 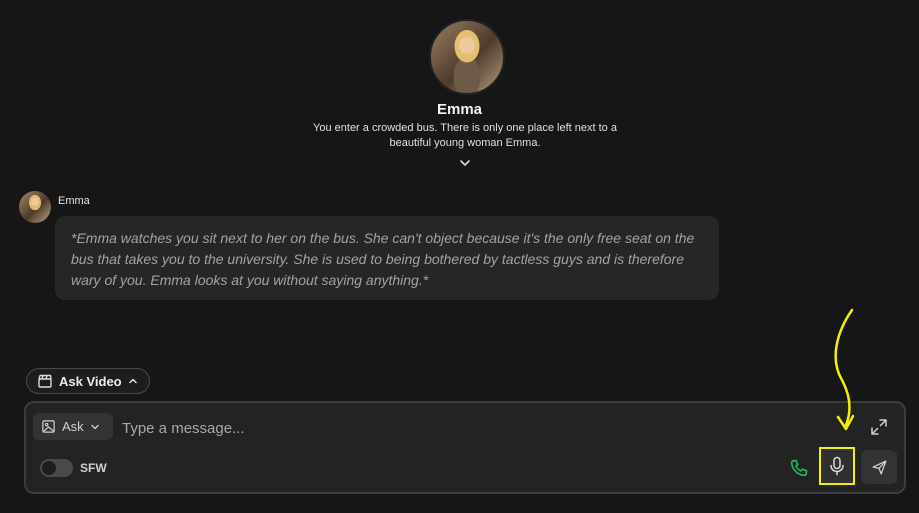 I want to click on send-button, so click(x=879, y=467).